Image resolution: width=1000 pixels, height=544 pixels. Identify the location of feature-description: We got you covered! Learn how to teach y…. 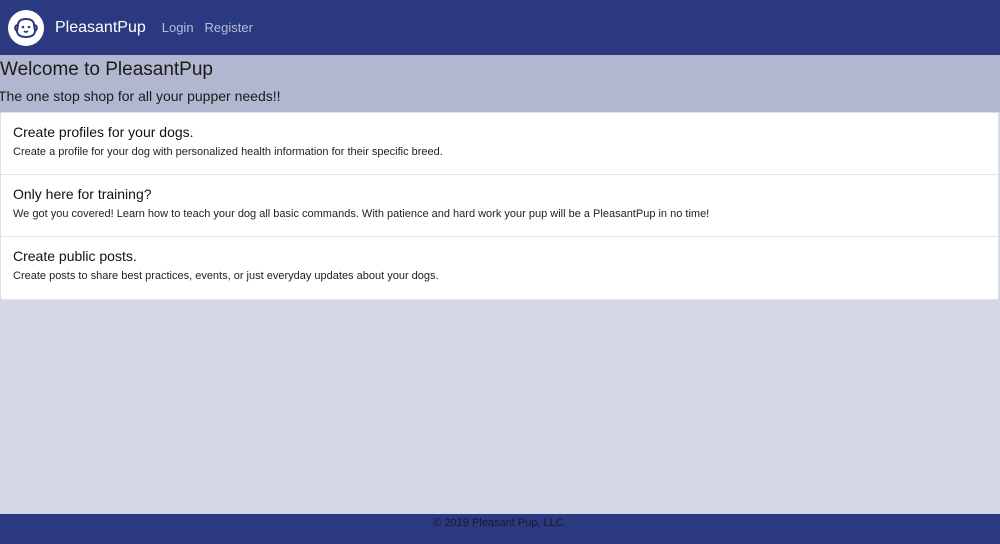
(361, 214).